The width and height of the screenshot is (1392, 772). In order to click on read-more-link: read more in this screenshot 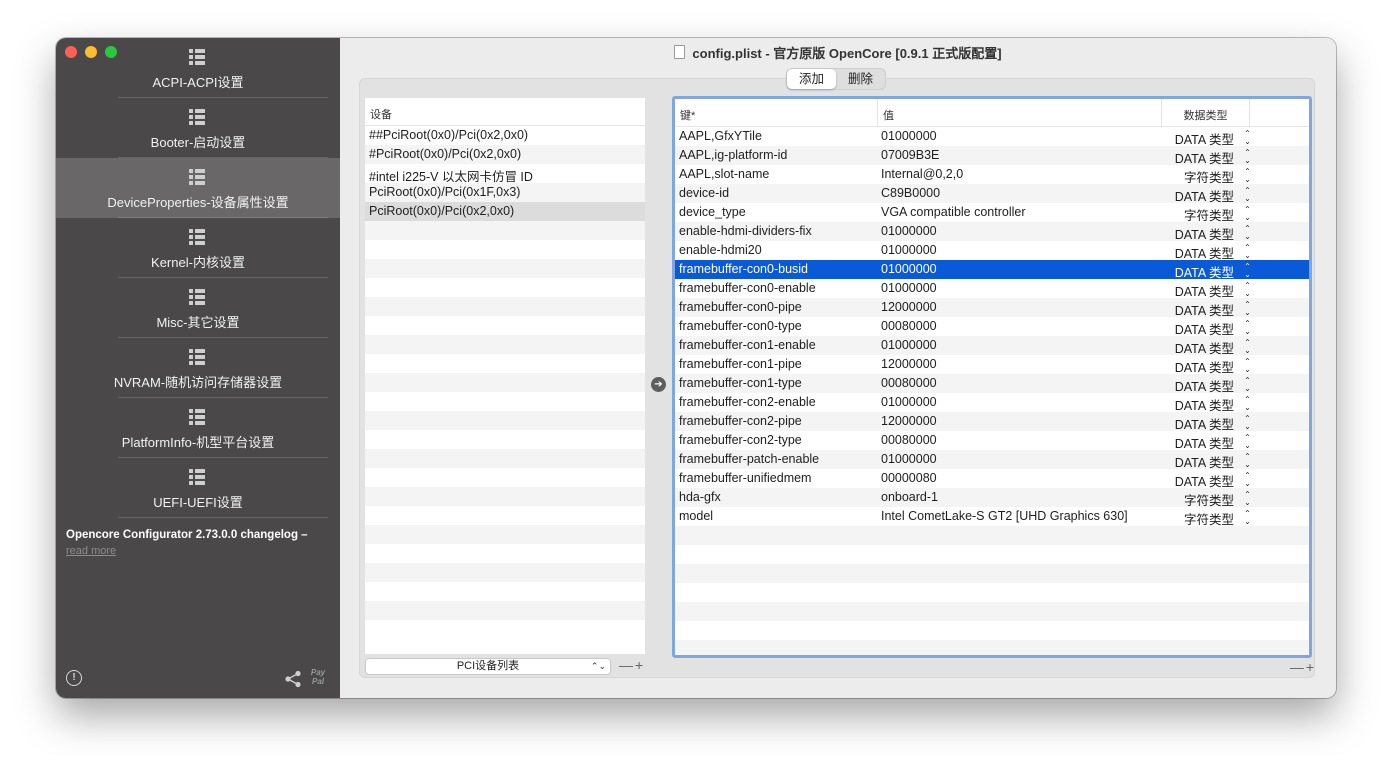, I will do `click(91, 551)`.